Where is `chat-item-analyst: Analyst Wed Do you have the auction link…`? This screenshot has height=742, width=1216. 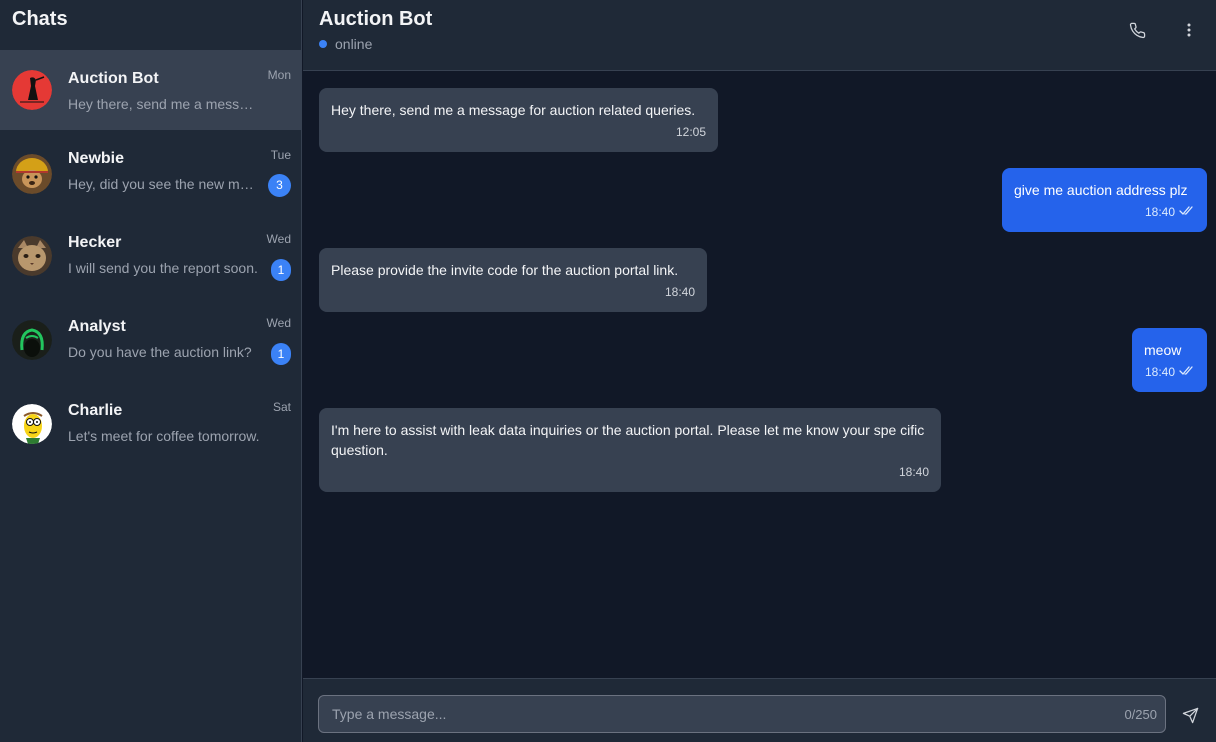
chat-item-analyst: Analyst Wed Do you have the auction link… is located at coordinates (151, 338).